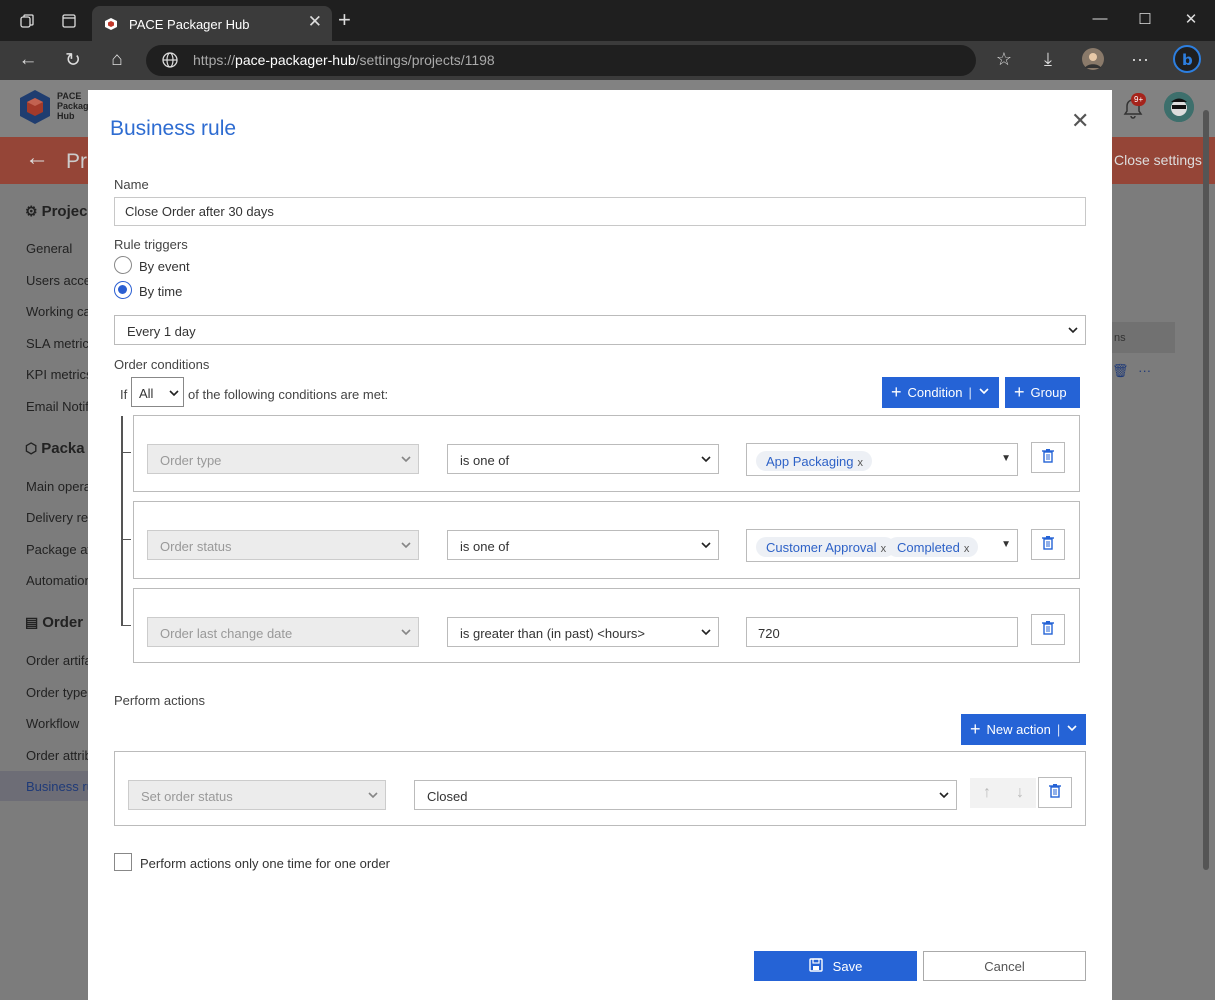  What do you see at coordinates (583, 632) in the screenshot?
I see `condition-operator-select: is greater than (in past) <hours>` at bounding box center [583, 632].